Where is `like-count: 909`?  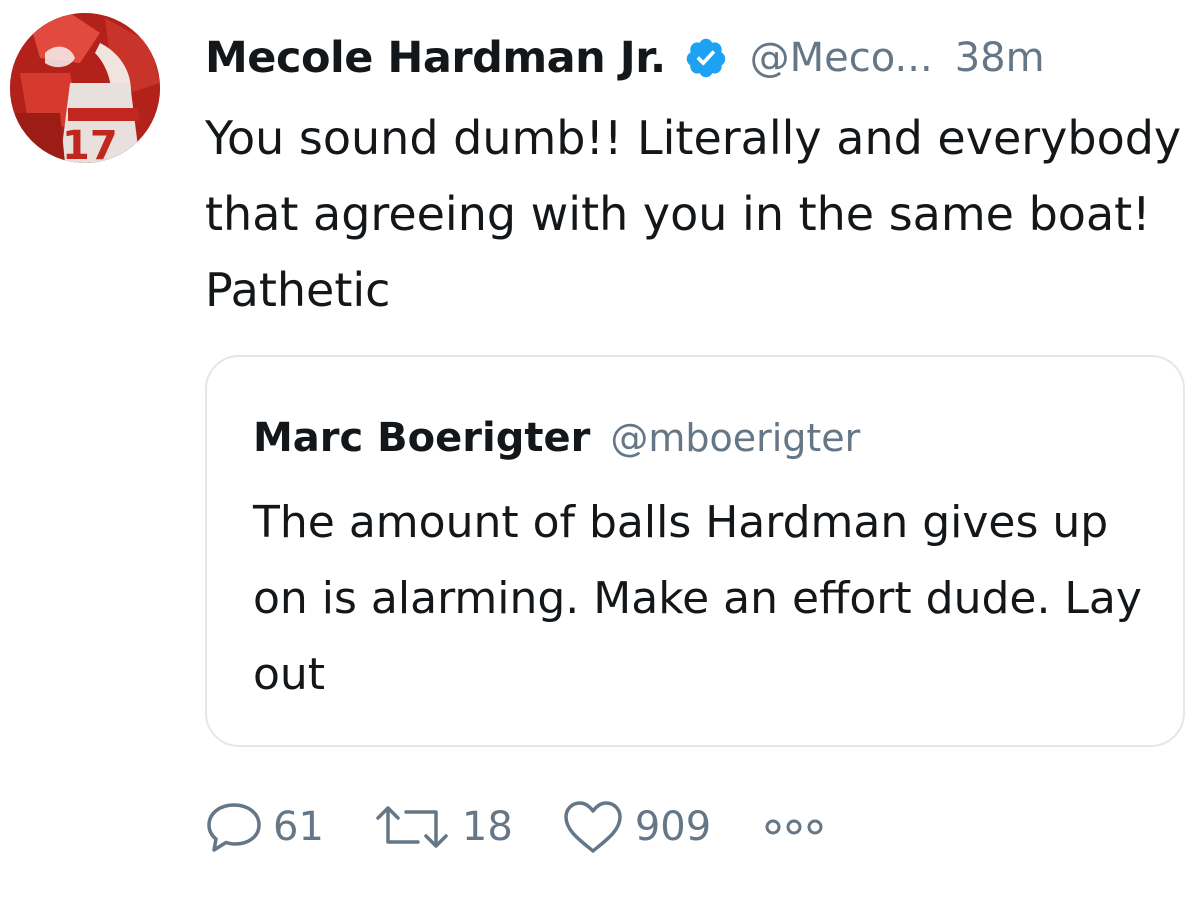 like-count: 909 is located at coordinates (673, 827).